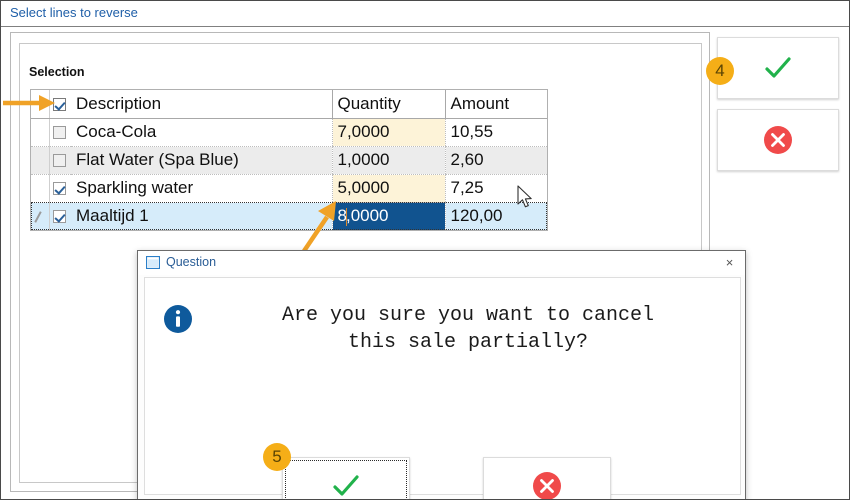 The image size is (850, 500). I want to click on selection-groupbox-legend: Selection, so click(57, 72).